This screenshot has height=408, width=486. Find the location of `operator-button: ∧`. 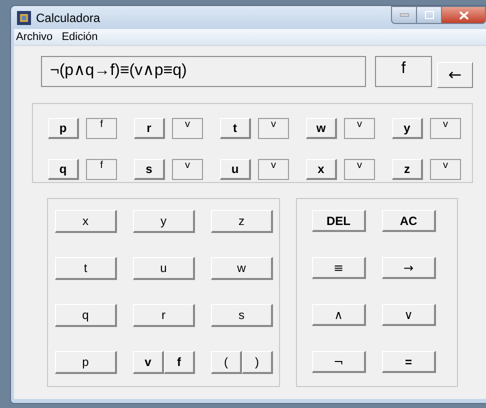

operator-button: ∧ is located at coordinates (339, 315).